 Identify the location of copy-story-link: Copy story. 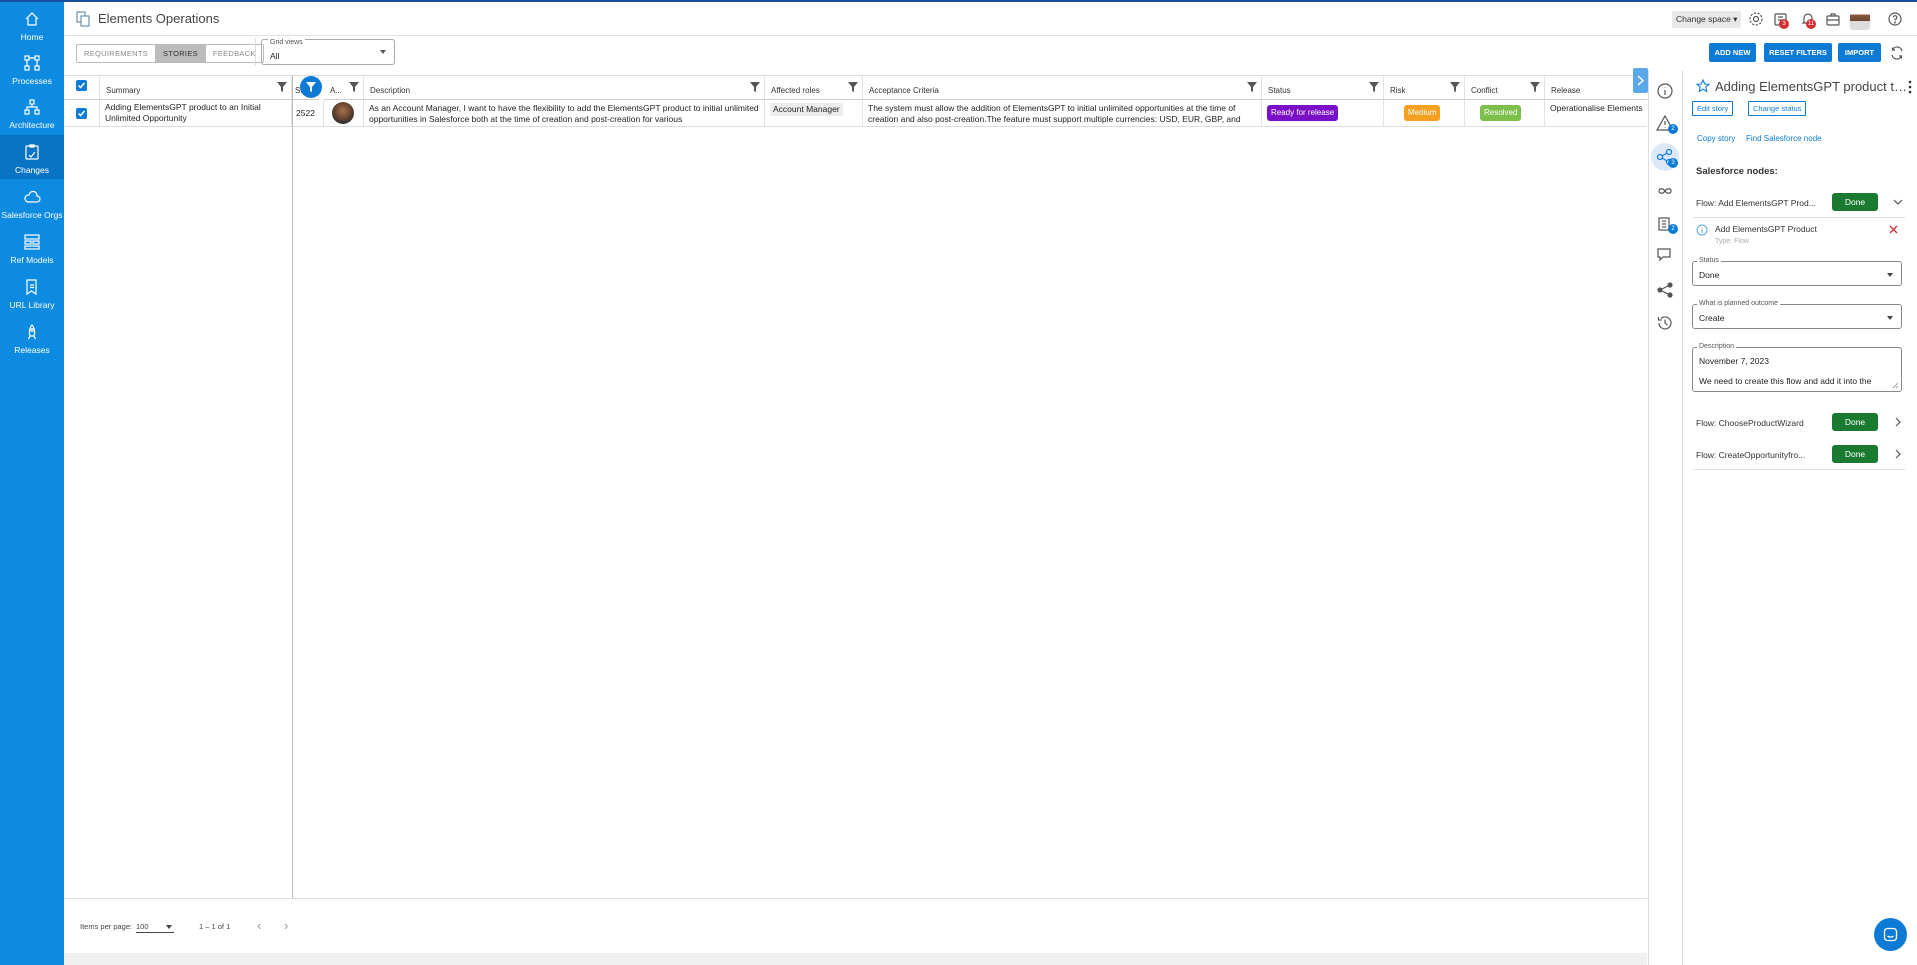
(1716, 138).